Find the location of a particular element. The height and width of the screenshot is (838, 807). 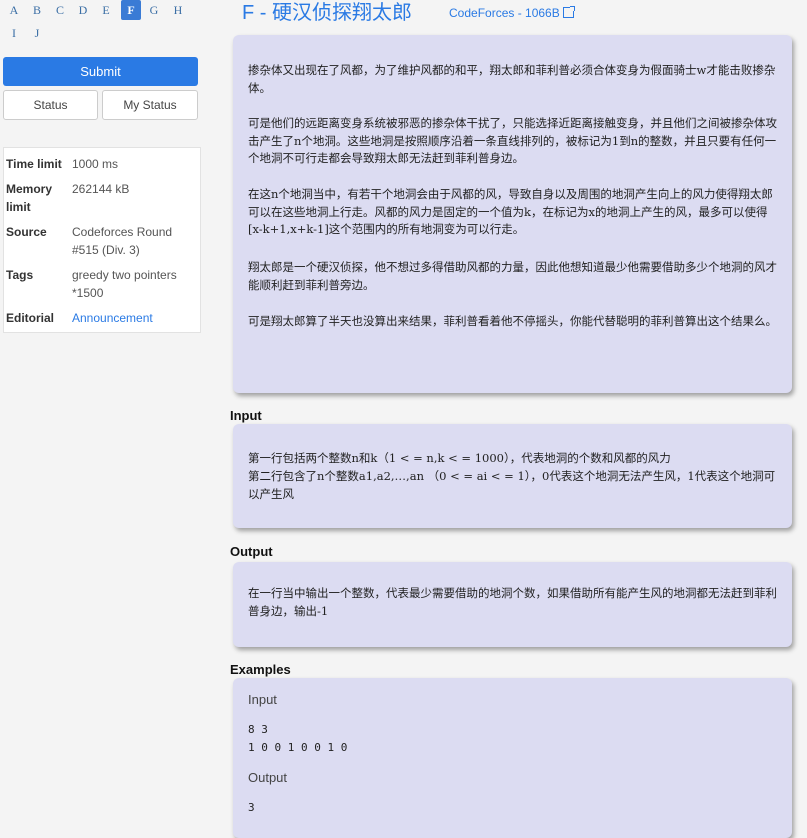

source-link-text: CodeForces - 1066B is located at coordinates (504, 13).